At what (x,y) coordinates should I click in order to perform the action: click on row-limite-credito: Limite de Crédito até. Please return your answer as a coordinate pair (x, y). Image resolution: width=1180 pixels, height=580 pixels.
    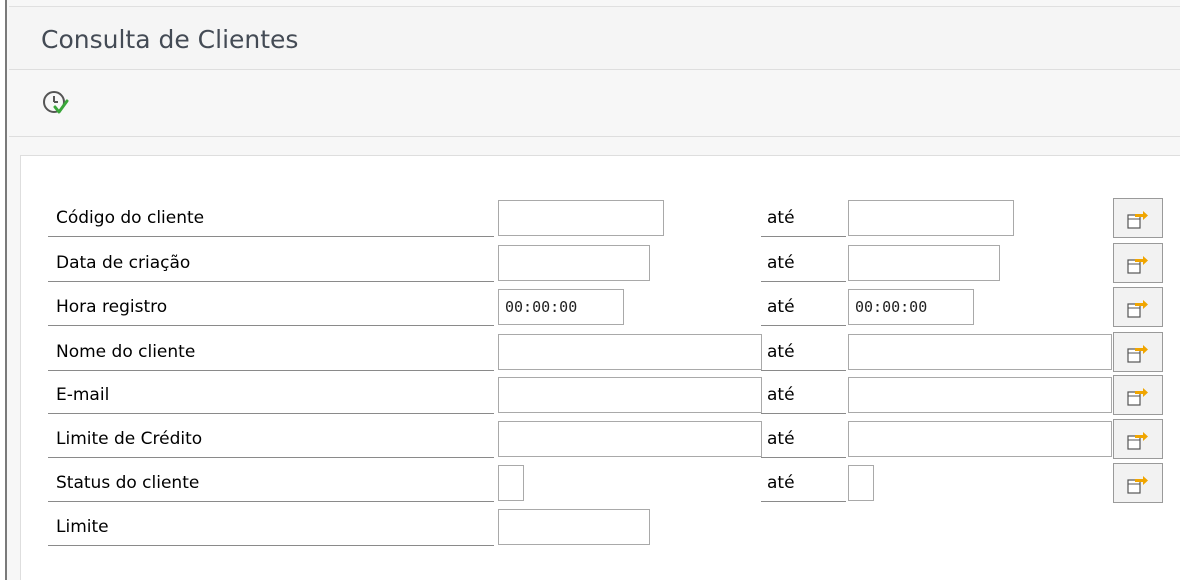
    Looking at the image, I should click on (600, 439).